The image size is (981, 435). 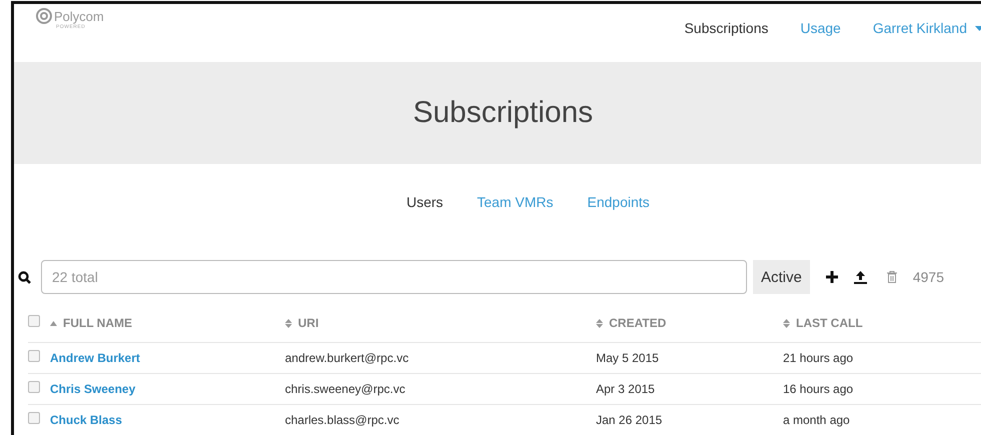 I want to click on table-cell: Apr 3 2015, so click(x=625, y=389).